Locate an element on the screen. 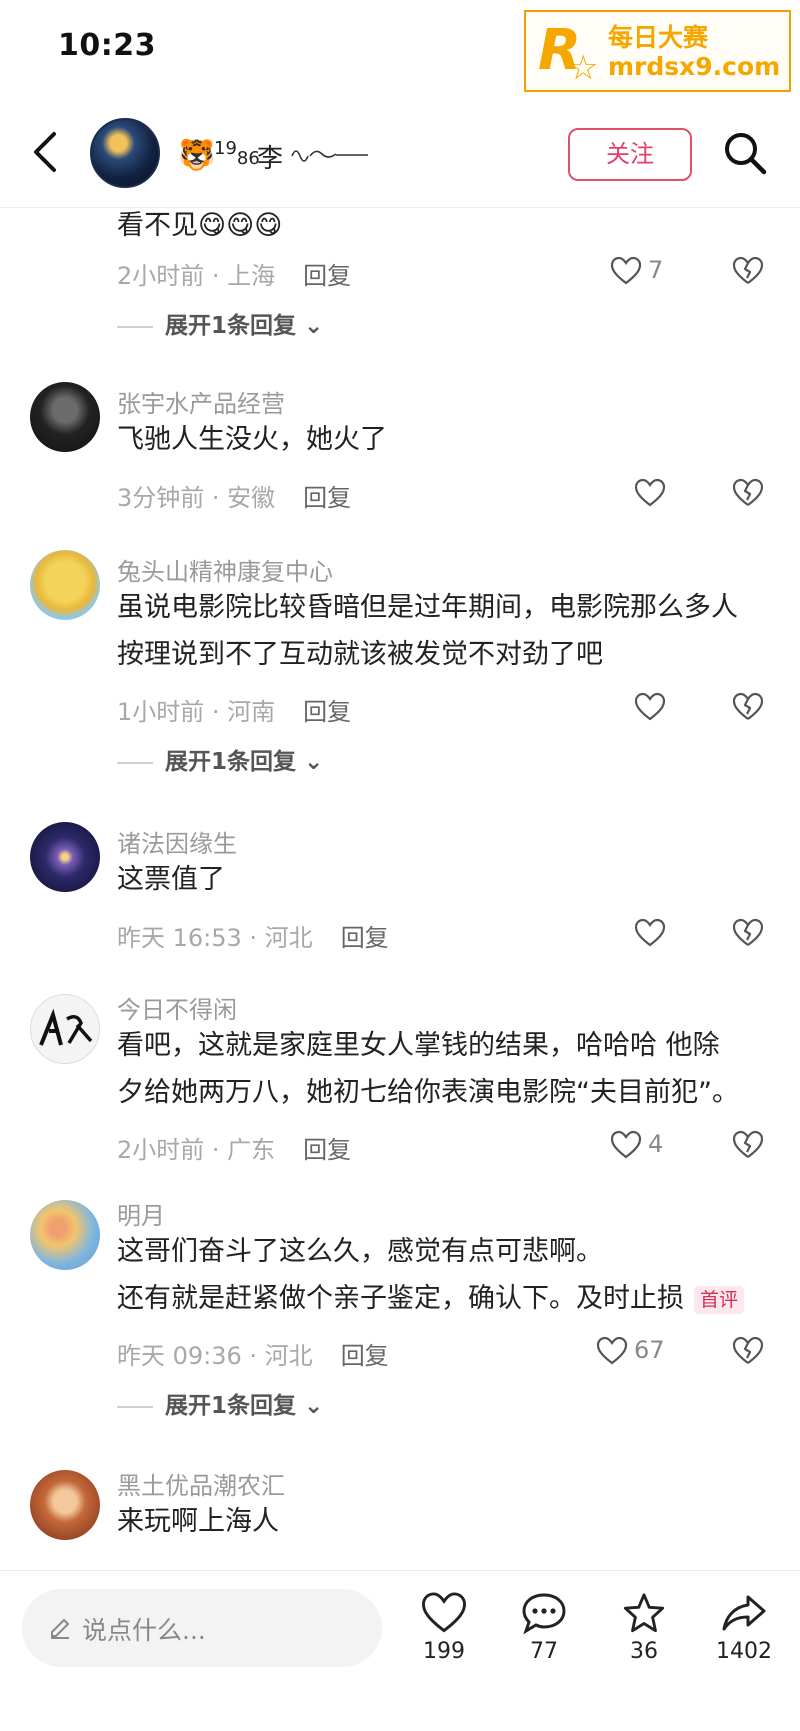  comment-meta: 2小时前 · 上海 回复 is located at coordinates (234, 276).